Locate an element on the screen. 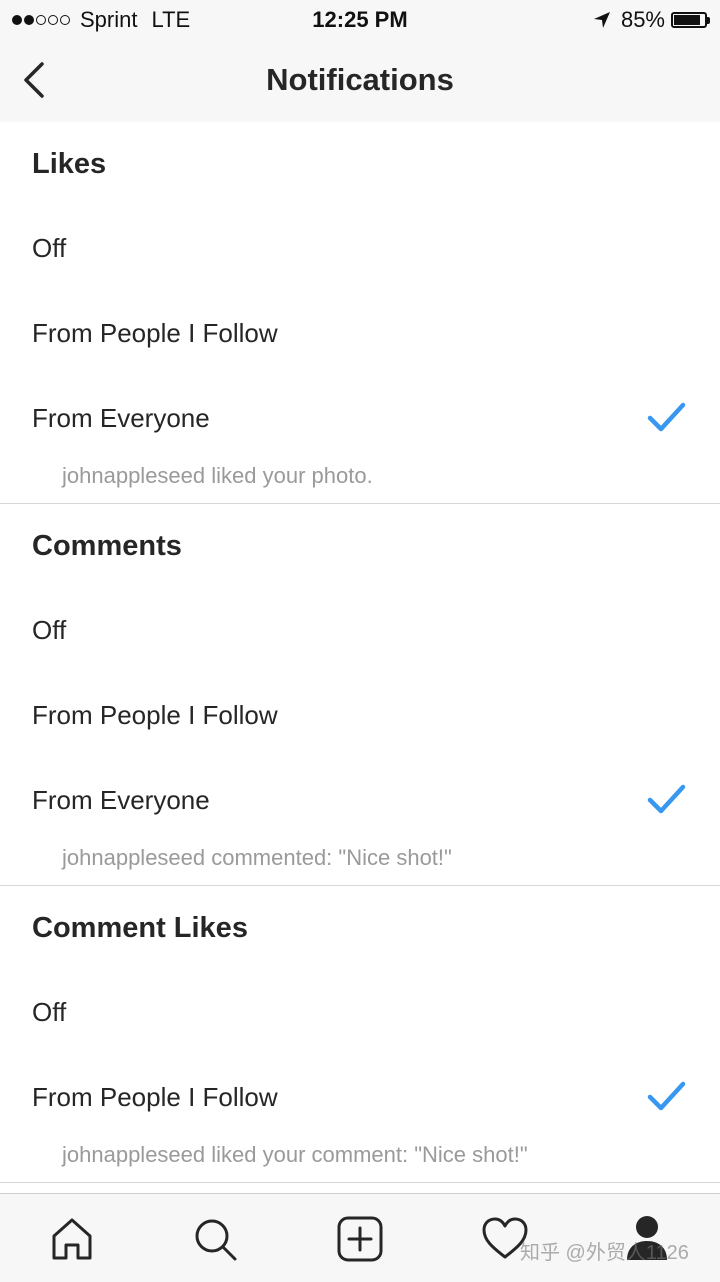 The image size is (720, 1282). option-comment-likes-following: From People I Follow is located at coordinates (360, 1097).